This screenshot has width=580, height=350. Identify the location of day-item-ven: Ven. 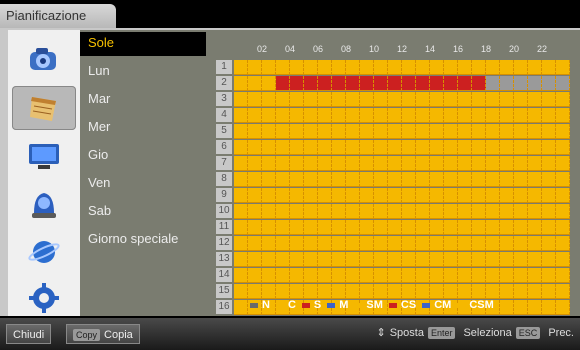
(143, 184).